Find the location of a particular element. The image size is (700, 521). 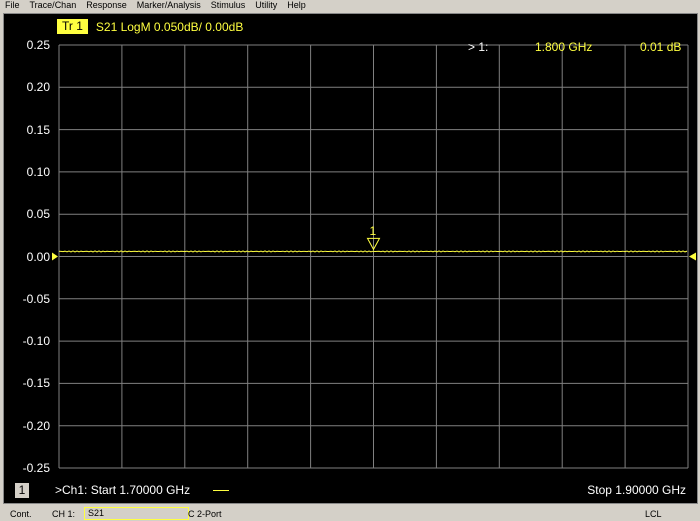

marker-1-label: 1 is located at coordinates (373, 231).